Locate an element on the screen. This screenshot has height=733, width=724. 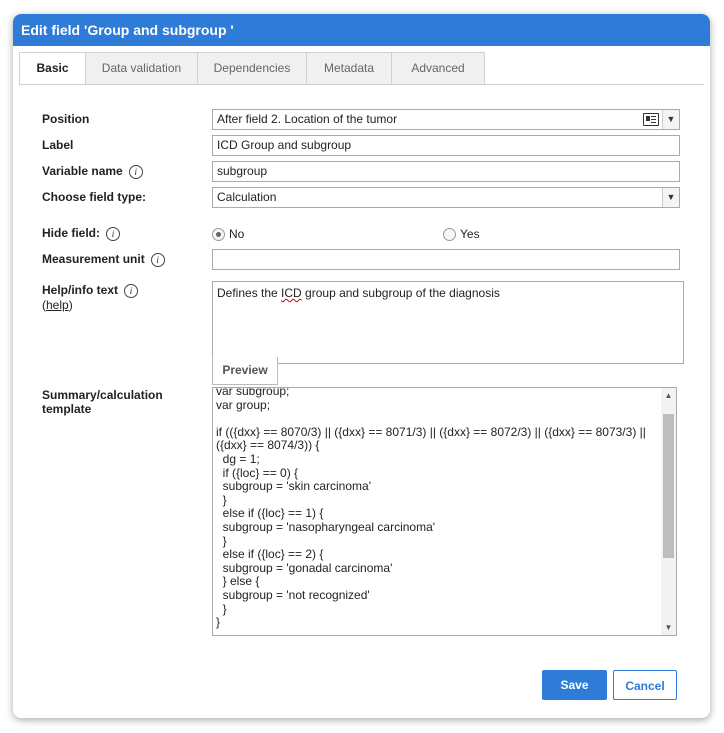
vertical-scrollbar: ▲ ▼ is located at coordinates (668, 511).